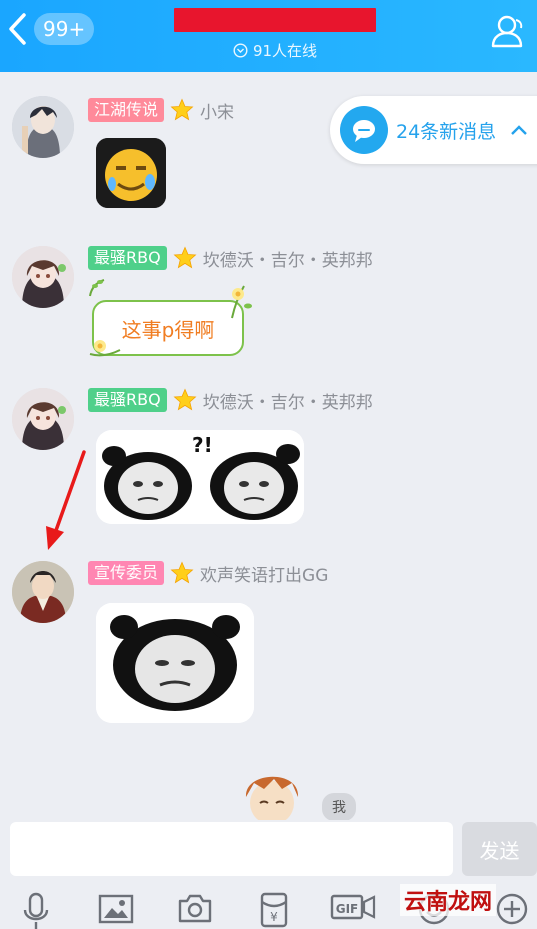 This screenshot has width=537, height=929. I want to click on group-members-icon, so click(507, 32).